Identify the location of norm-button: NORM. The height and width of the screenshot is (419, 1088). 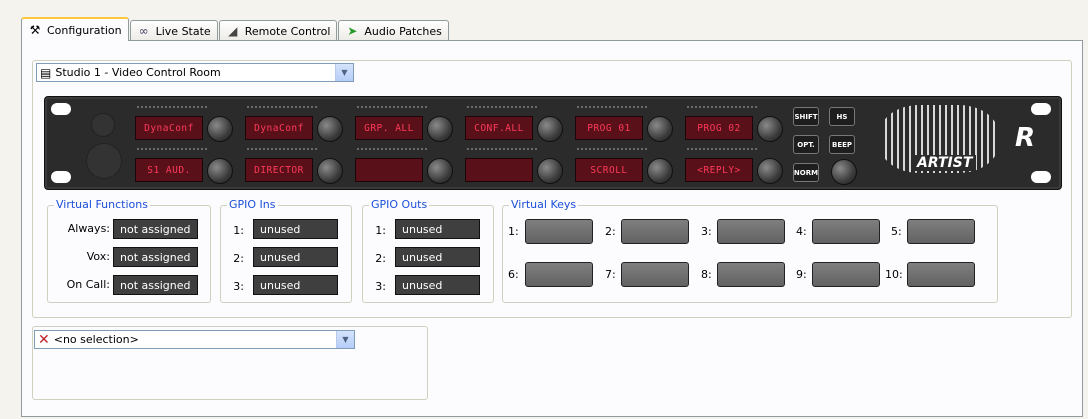
(806, 172).